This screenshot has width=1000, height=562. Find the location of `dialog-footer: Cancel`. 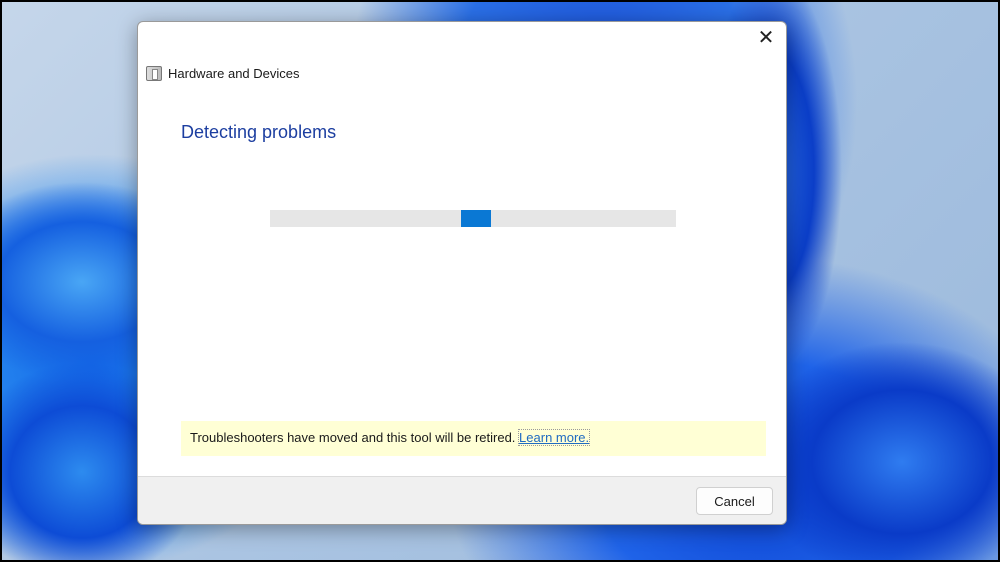

dialog-footer: Cancel is located at coordinates (462, 500).